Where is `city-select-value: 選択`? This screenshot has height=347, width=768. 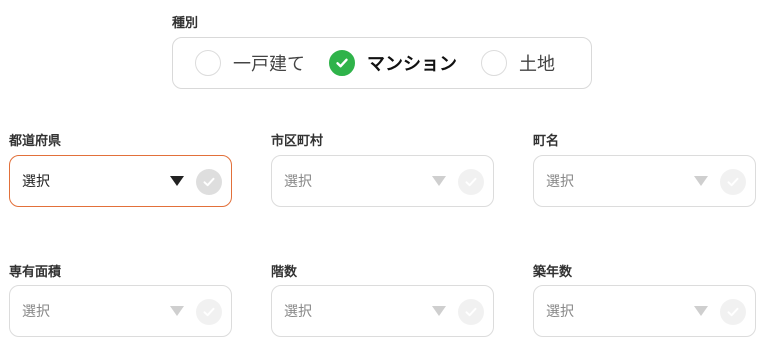 city-select-value: 選択 is located at coordinates (298, 182).